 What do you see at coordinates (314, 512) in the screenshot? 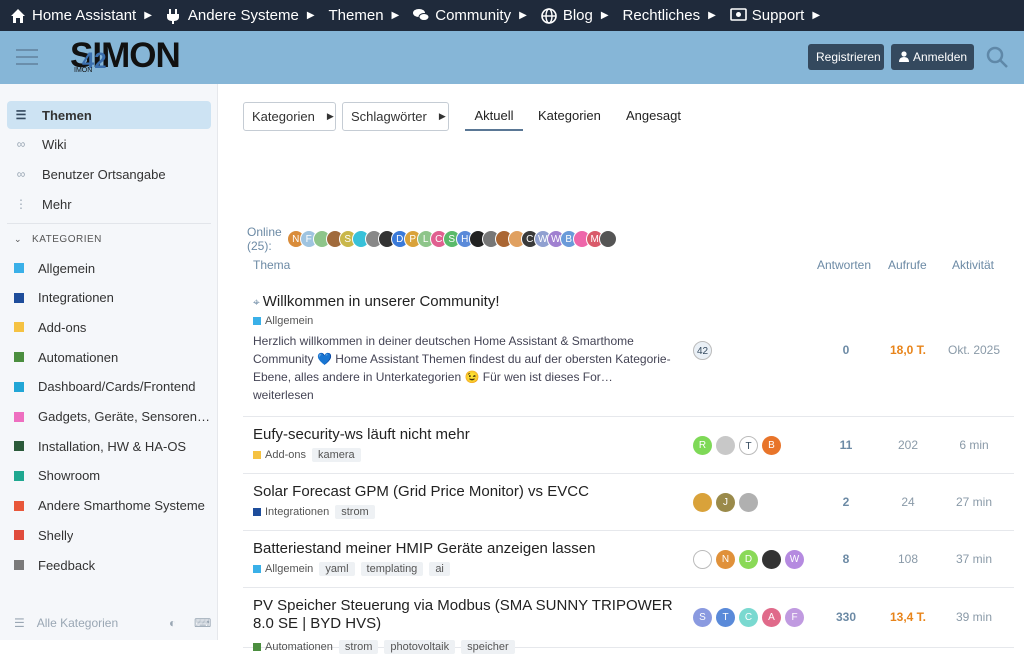
I see `topic-category: Integrationen strom` at bounding box center [314, 512].